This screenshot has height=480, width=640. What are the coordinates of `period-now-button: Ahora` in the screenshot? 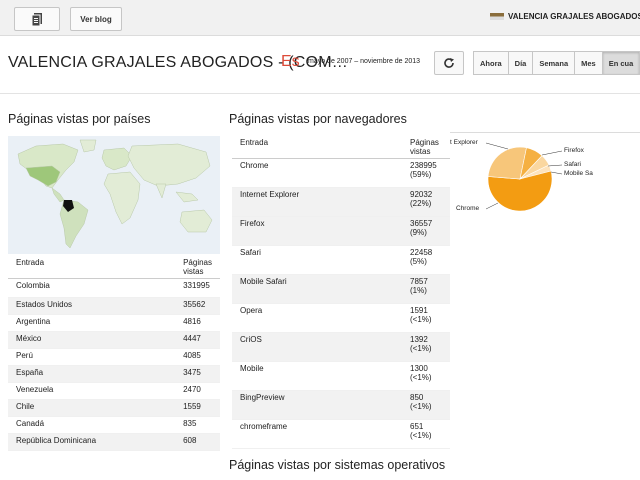 It's located at (491, 63).